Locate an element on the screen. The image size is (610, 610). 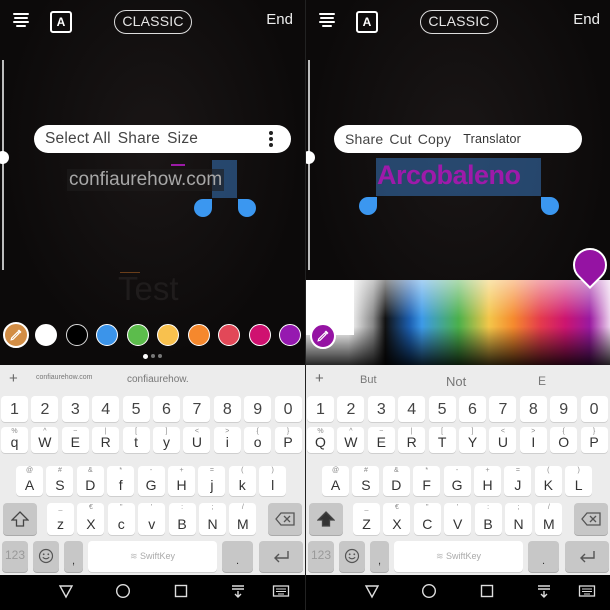
spacebar: ≋ SwiftKey is located at coordinates (152, 556).